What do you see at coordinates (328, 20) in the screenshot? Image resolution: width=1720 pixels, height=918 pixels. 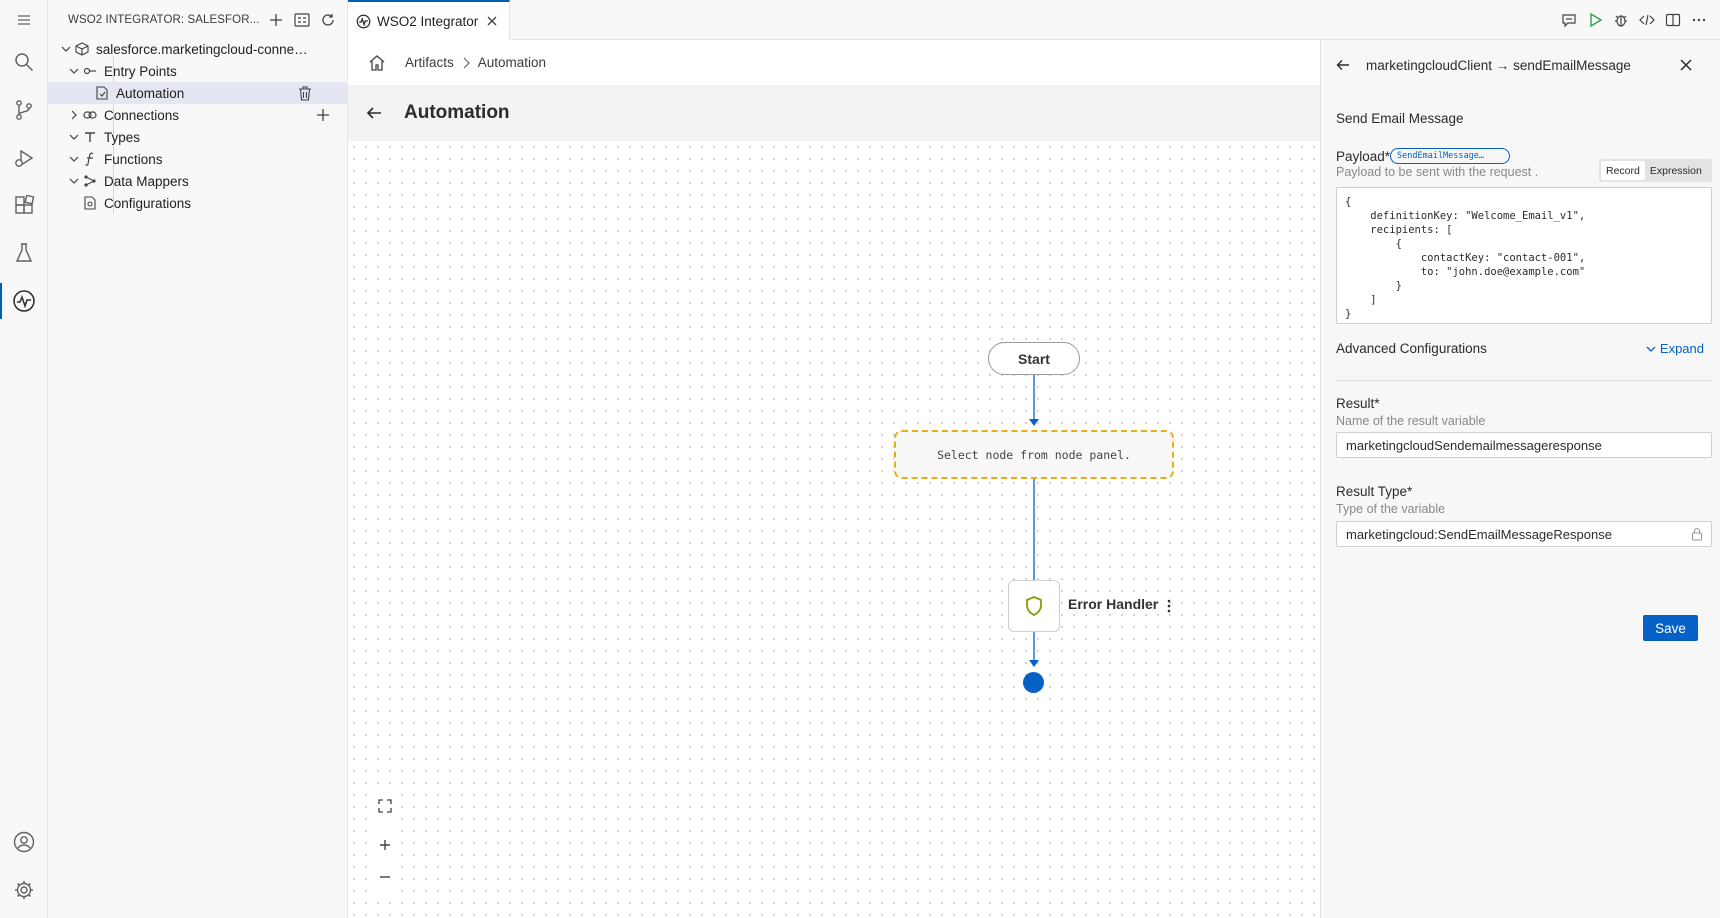 I see `refresh-icon` at bounding box center [328, 20].